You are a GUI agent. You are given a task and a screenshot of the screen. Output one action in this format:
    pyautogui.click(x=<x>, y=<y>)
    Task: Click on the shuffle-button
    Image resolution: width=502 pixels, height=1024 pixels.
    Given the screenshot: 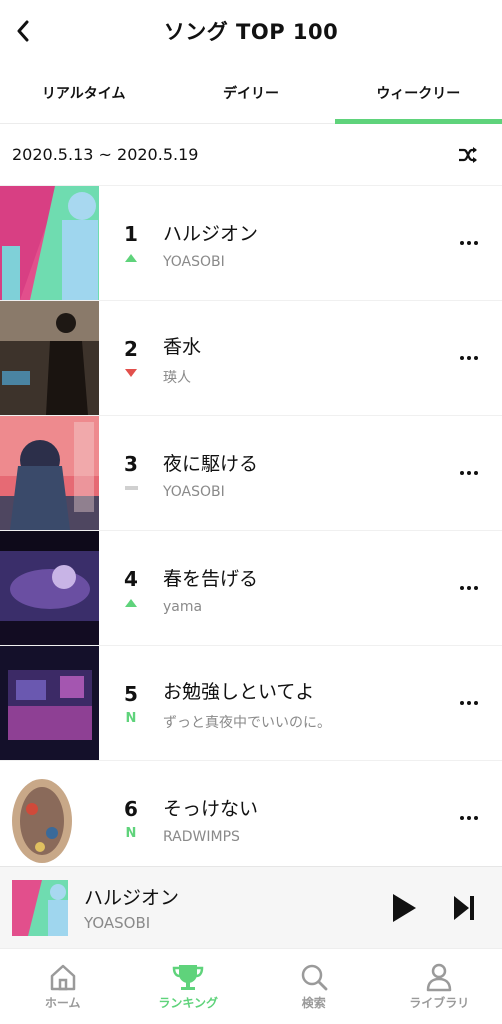 What is the action you would take?
    pyautogui.click(x=468, y=155)
    